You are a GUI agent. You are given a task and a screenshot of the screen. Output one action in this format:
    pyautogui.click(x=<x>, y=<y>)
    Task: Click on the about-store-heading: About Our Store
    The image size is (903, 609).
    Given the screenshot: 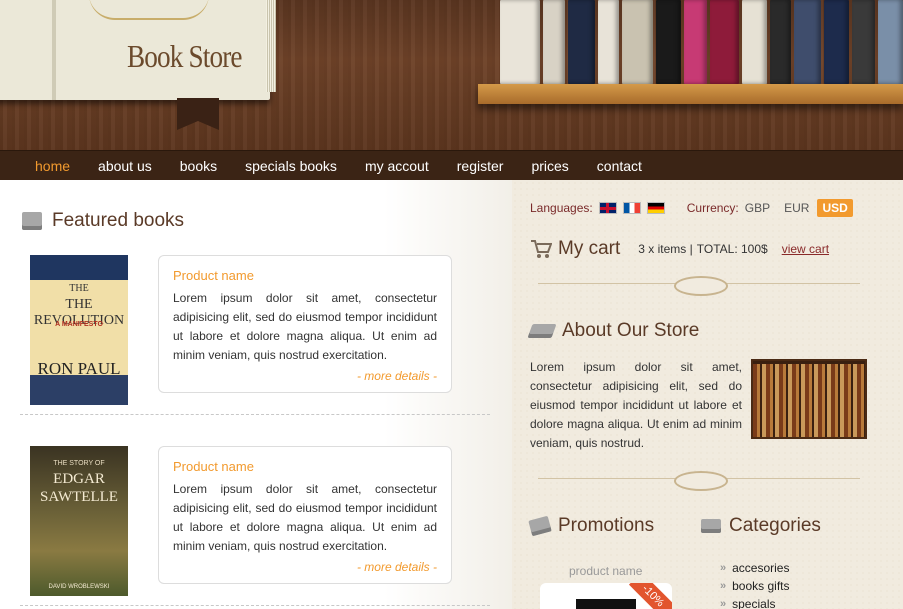 What is the action you would take?
    pyautogui.click(x=613, y=331)
    